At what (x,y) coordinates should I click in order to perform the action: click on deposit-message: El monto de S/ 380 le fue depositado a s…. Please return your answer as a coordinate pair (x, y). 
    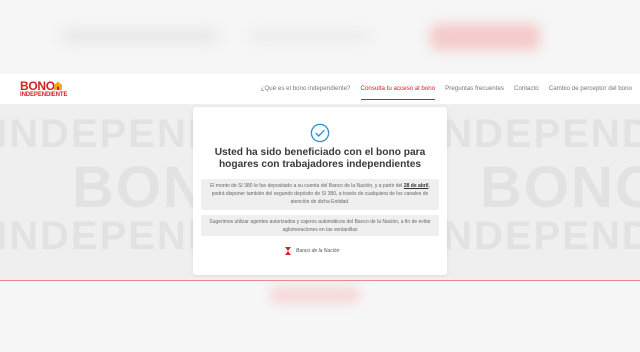
    Looking at the image, I should click on (320, 194).